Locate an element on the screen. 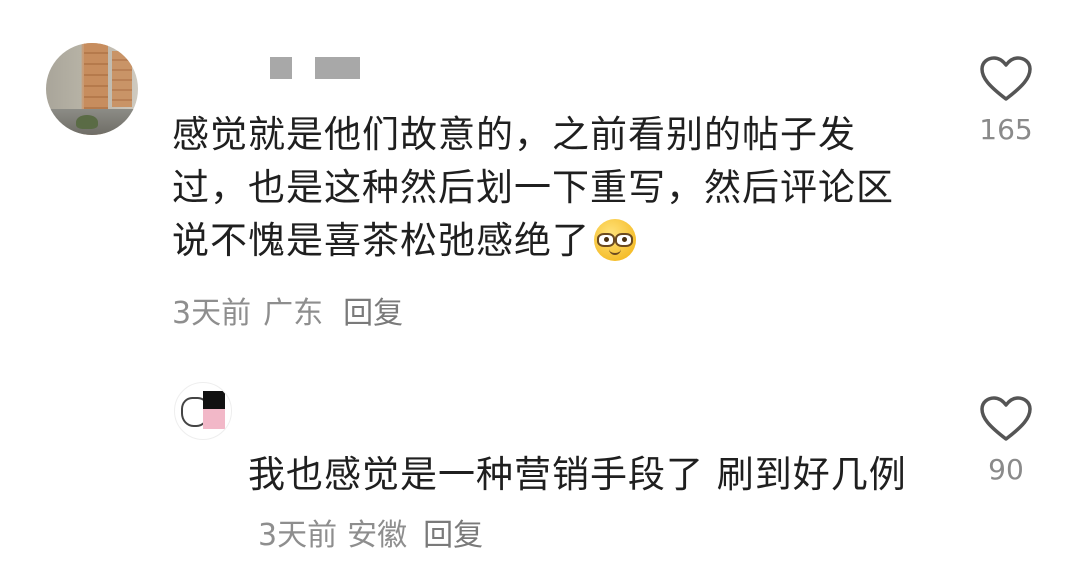 This screenshot has width=1080, height=569. comment-location: 安徽 is located at coordinates (377, 535).